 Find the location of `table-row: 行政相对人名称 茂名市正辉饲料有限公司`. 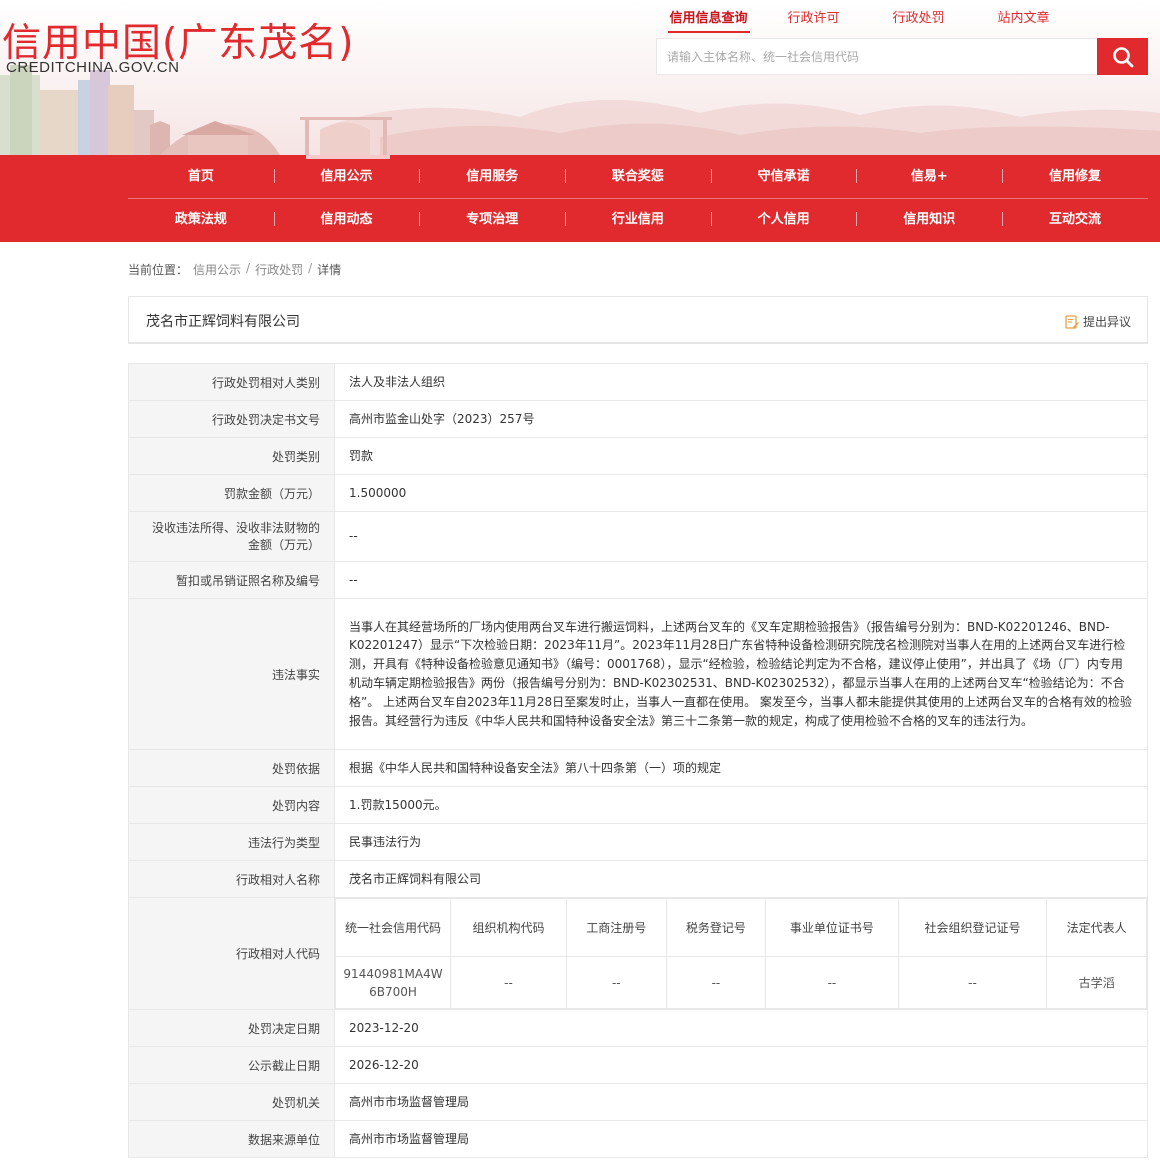

table-row: 行政相对人名称 茂名市正辉饲料有限公司 is located at coordinates (638, 879).